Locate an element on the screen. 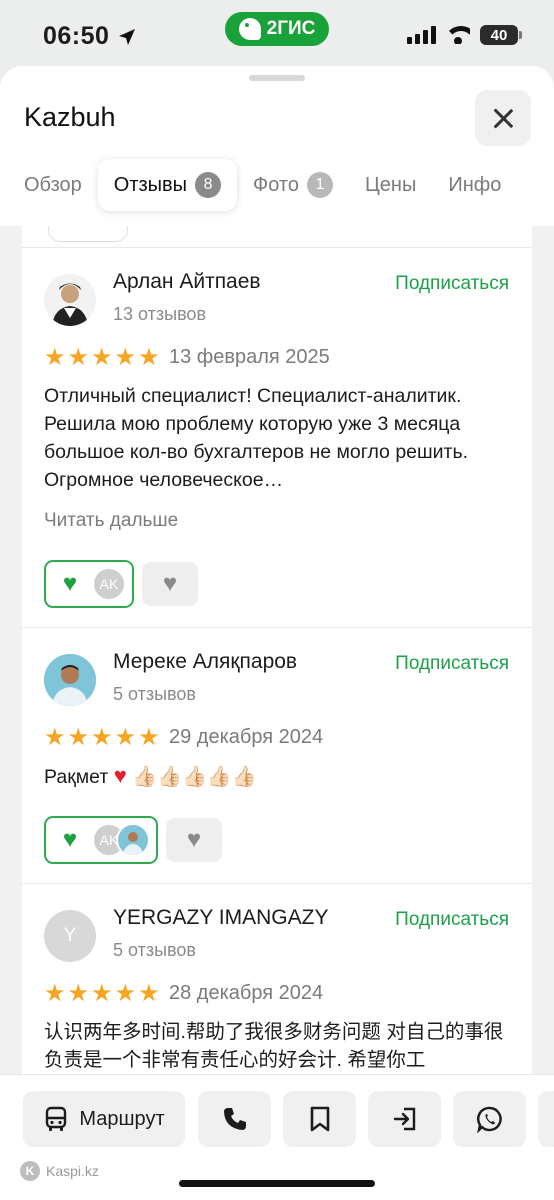 Image resolution: width=554 pixels, height=1200 pixels. tab-photos: Фото 1 is located at coordinates (293, 185).